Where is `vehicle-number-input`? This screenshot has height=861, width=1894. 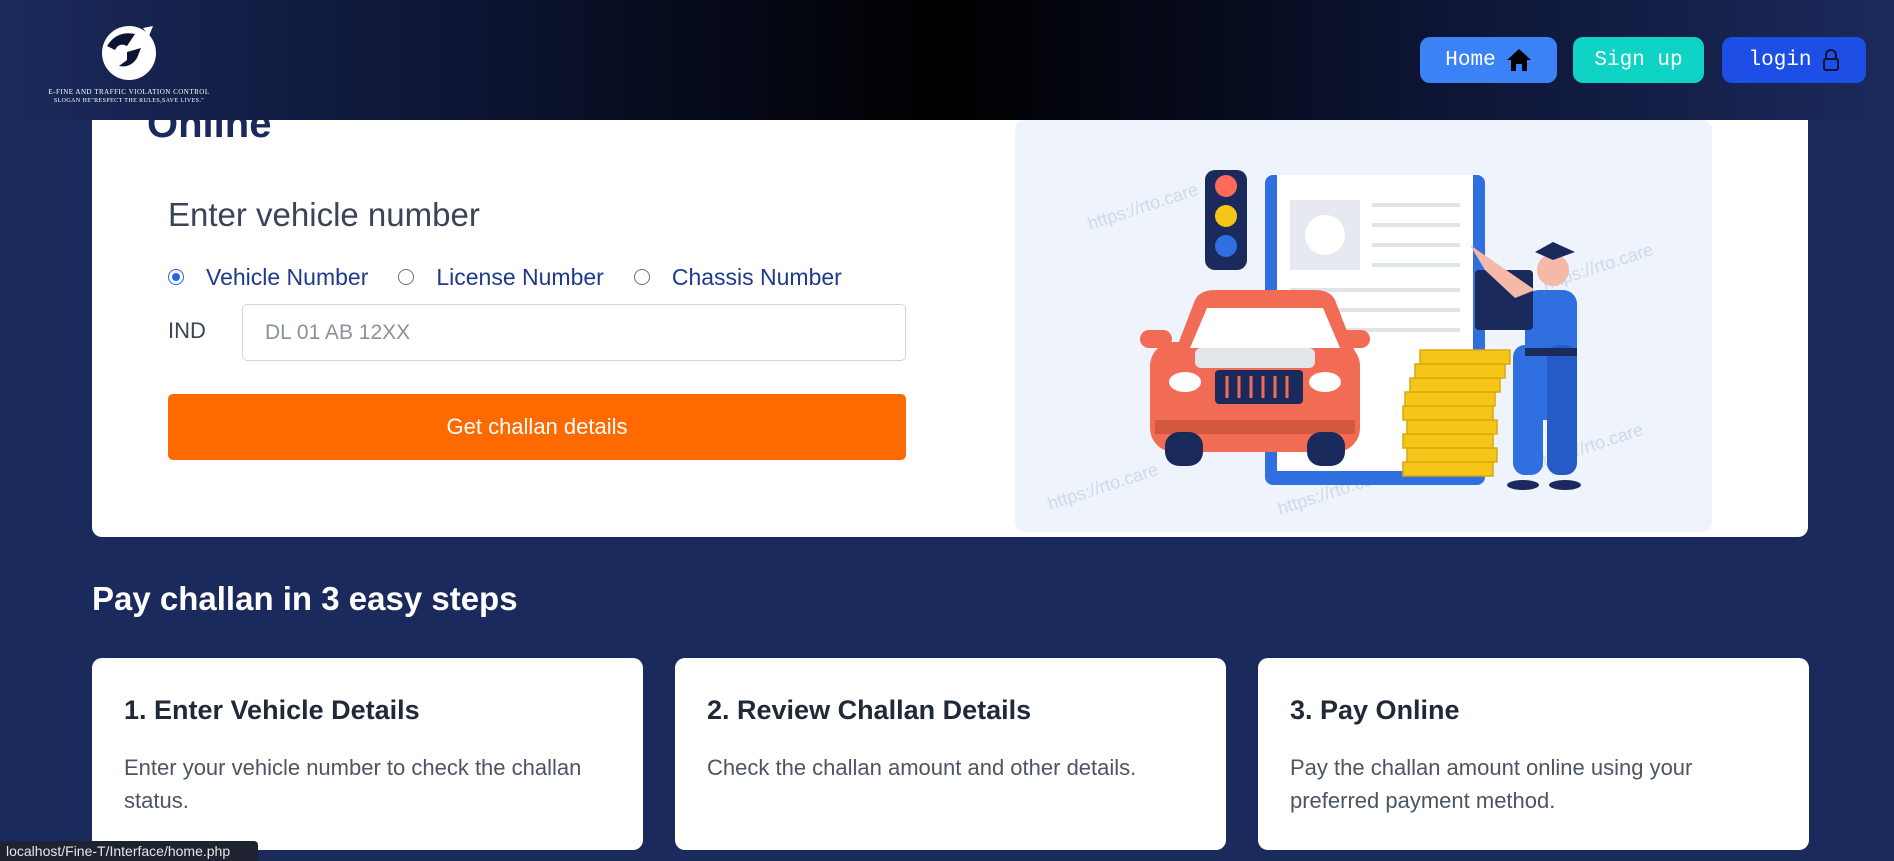
vehicle-number-input is located at coordinates (574, 332).